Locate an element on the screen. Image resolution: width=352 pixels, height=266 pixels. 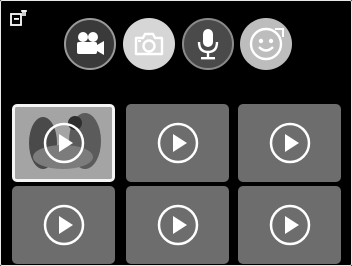
face-mode-button is located at coordinates (266, 44).